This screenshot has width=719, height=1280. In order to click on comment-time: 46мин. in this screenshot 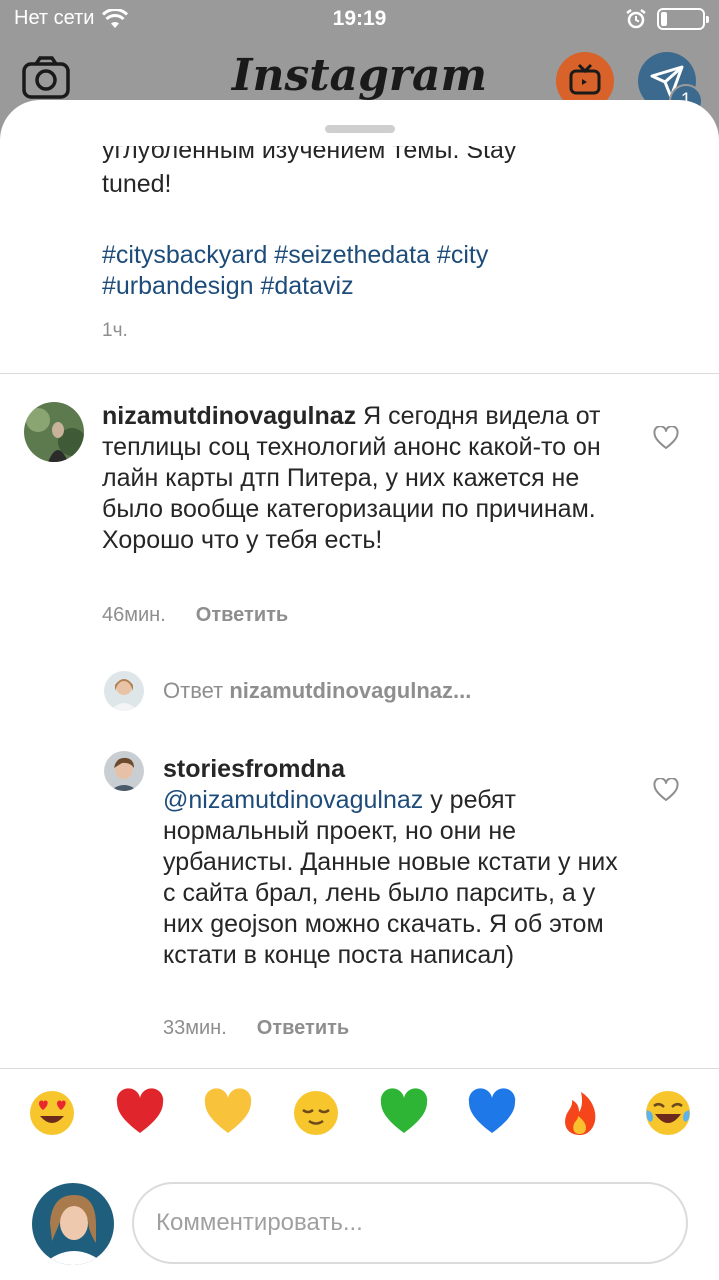, I will do `click(134, 615)`.